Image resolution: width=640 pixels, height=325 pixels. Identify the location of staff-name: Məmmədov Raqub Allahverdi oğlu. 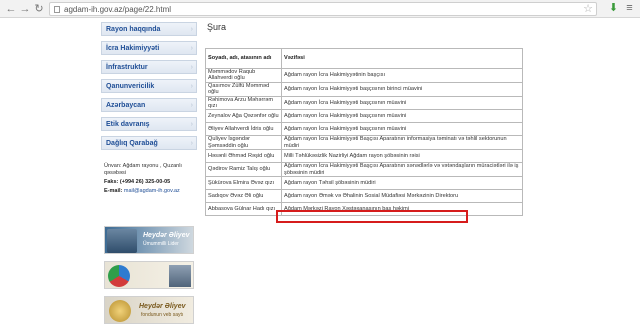
(243, 75).